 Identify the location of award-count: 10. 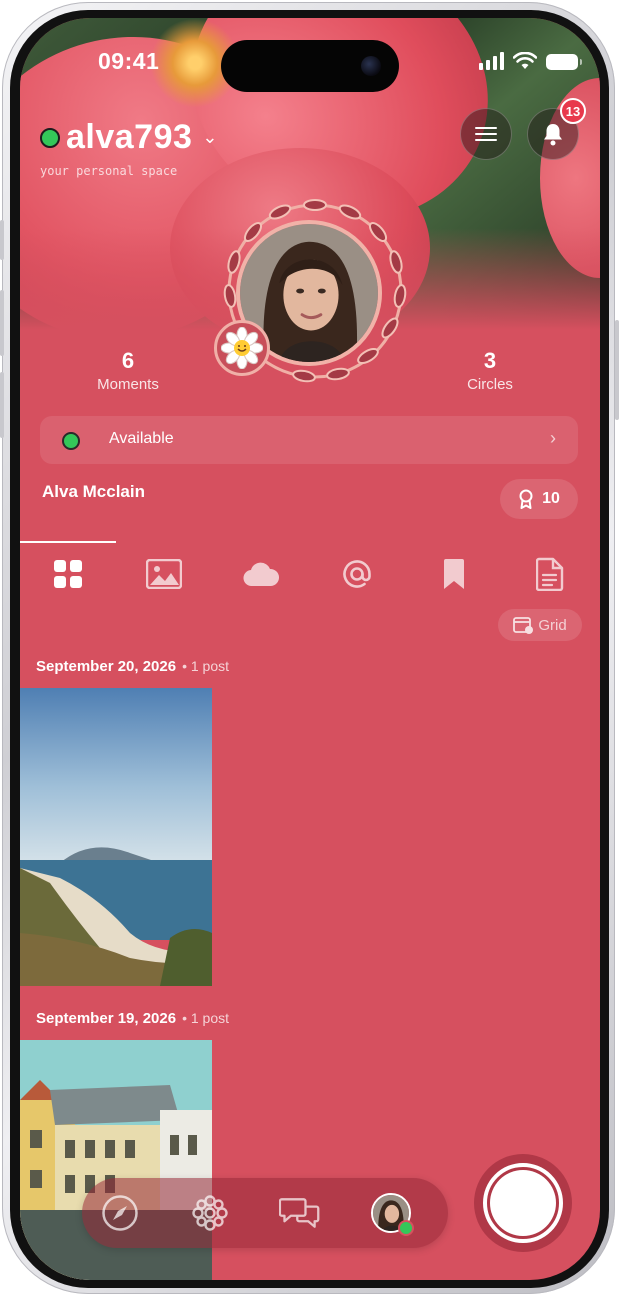
(551, 498).